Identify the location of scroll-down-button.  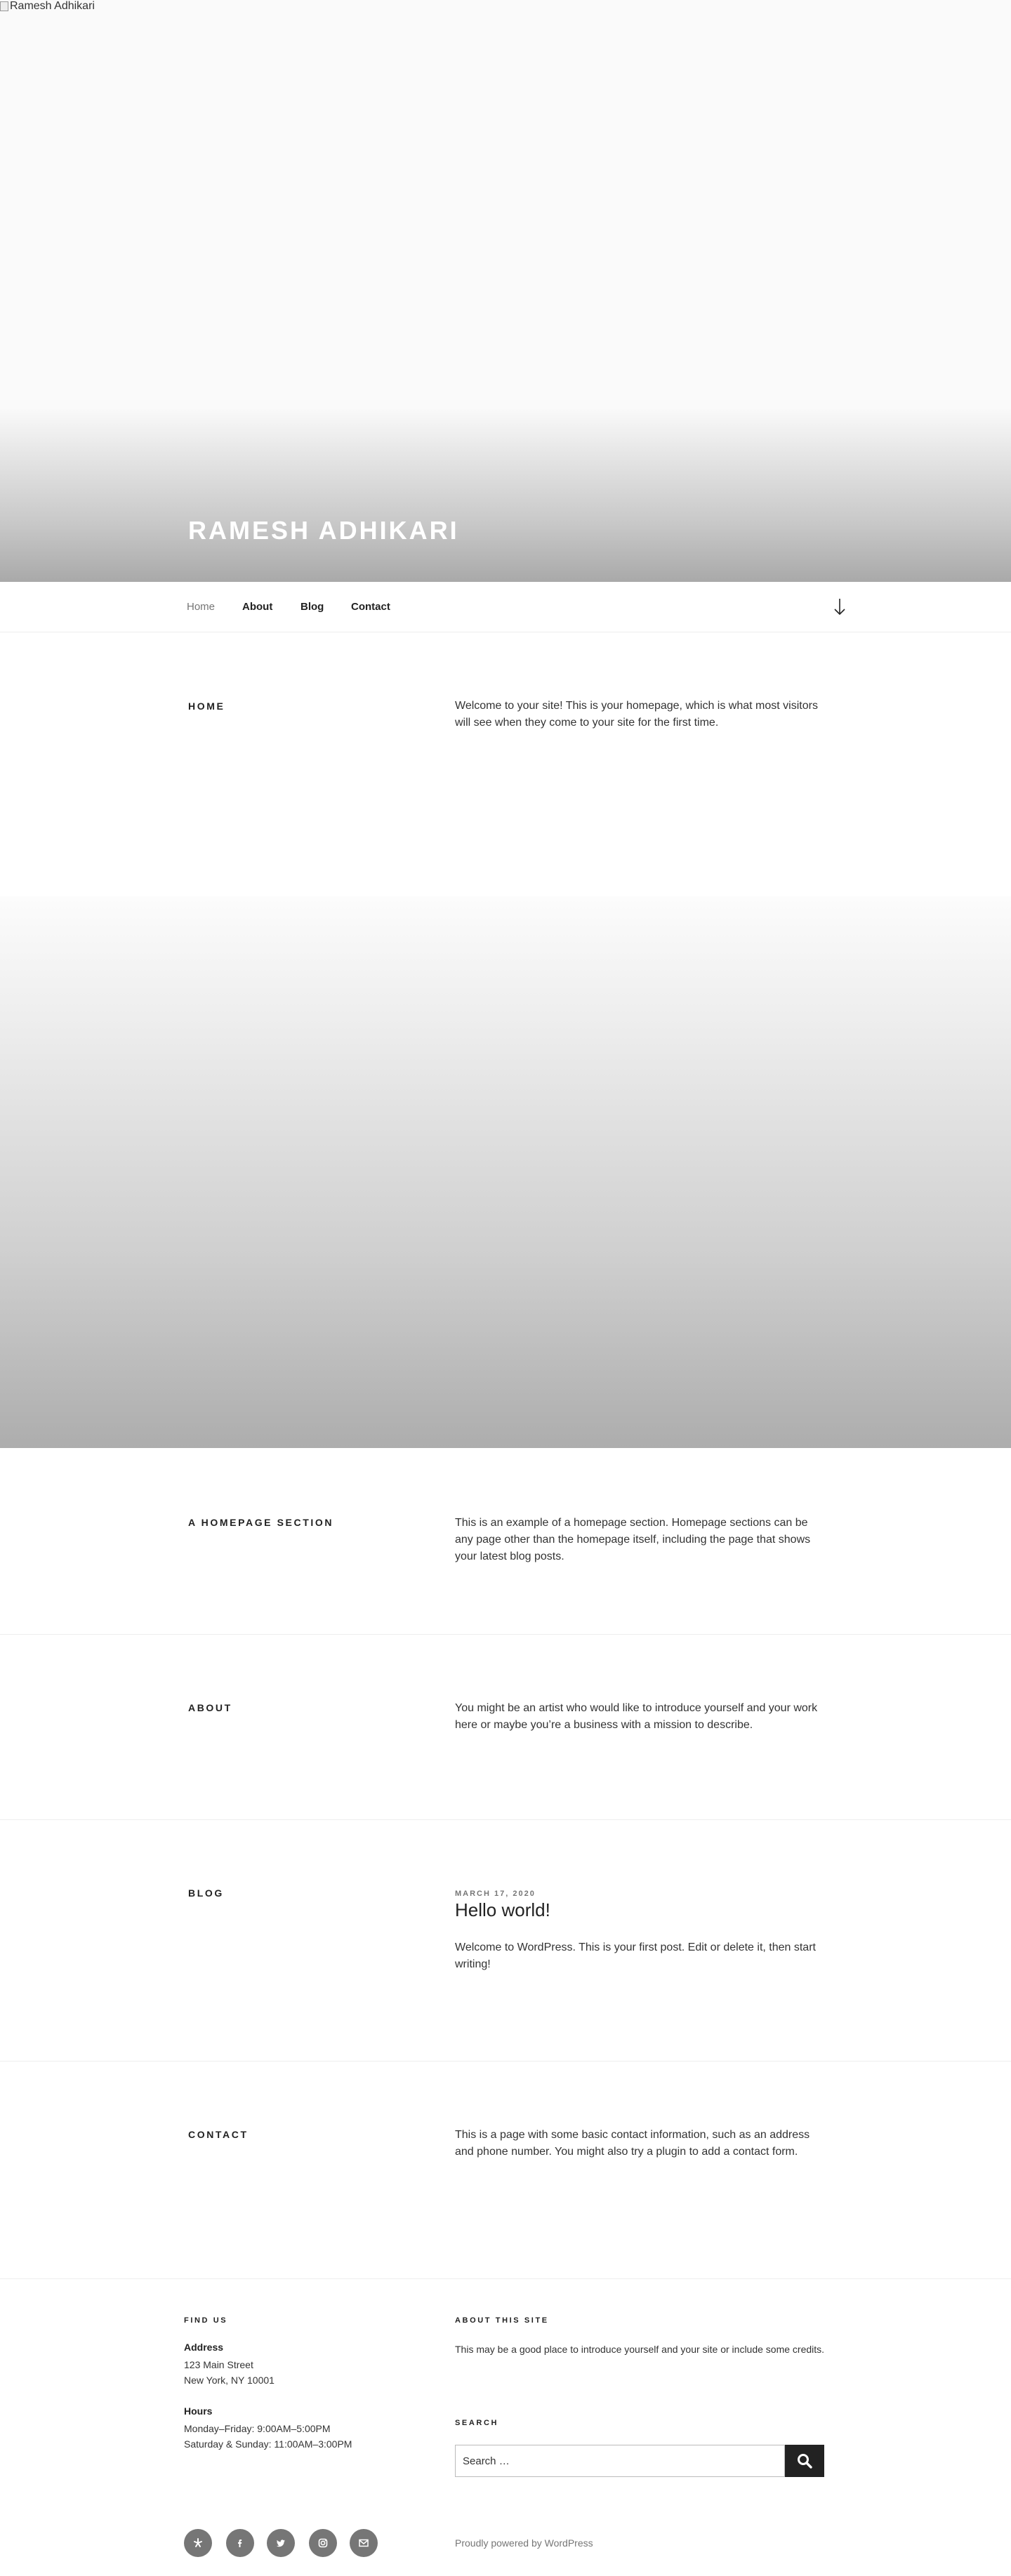
(840, 607).